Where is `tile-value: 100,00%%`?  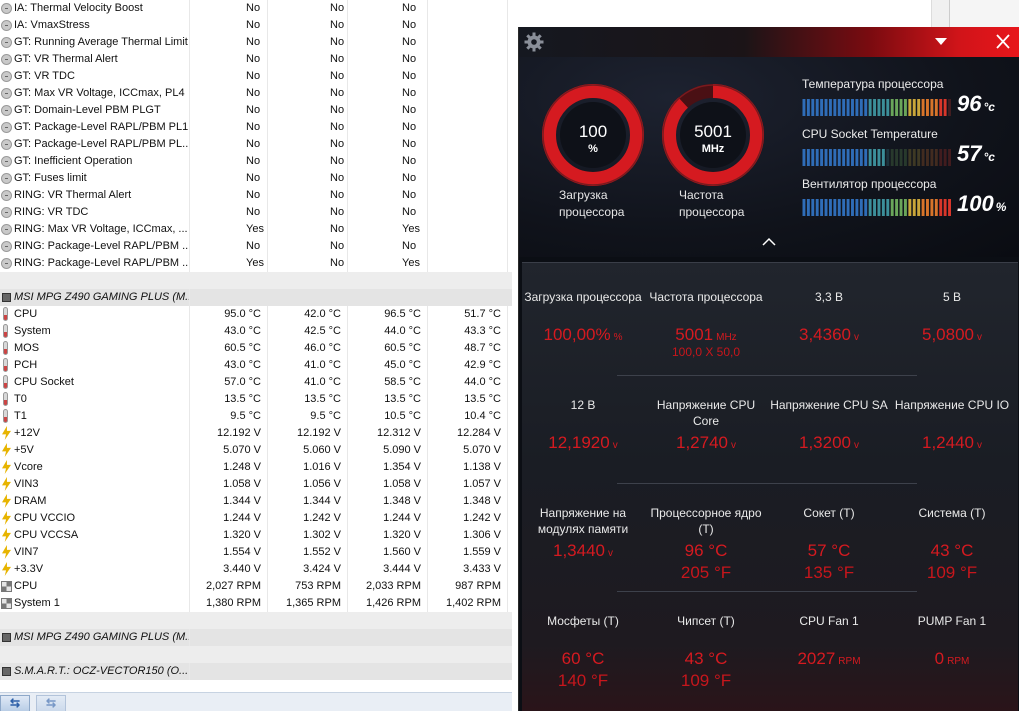 tile-value: 100,00%% is located at coordinates (583, 335).